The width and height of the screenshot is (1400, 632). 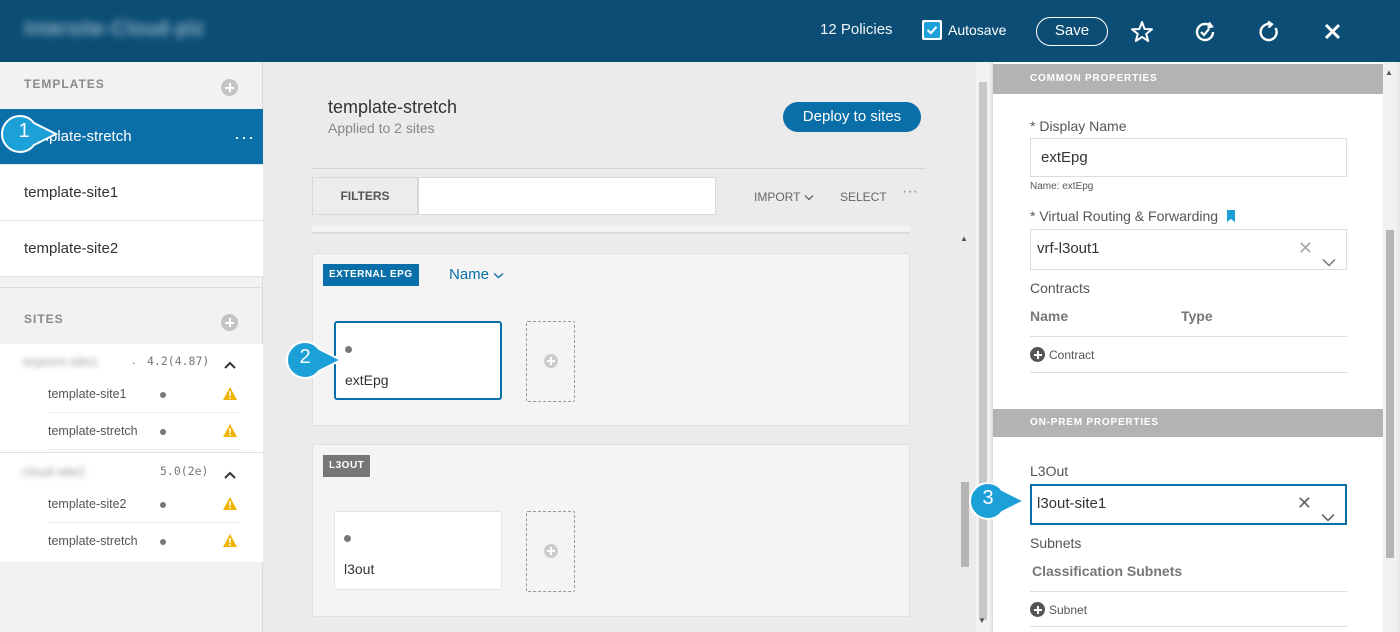 What do you see at coordinates (863, 197) in the screenshot?
I see `select-button: SELECT` at bounding box center [863, 197].